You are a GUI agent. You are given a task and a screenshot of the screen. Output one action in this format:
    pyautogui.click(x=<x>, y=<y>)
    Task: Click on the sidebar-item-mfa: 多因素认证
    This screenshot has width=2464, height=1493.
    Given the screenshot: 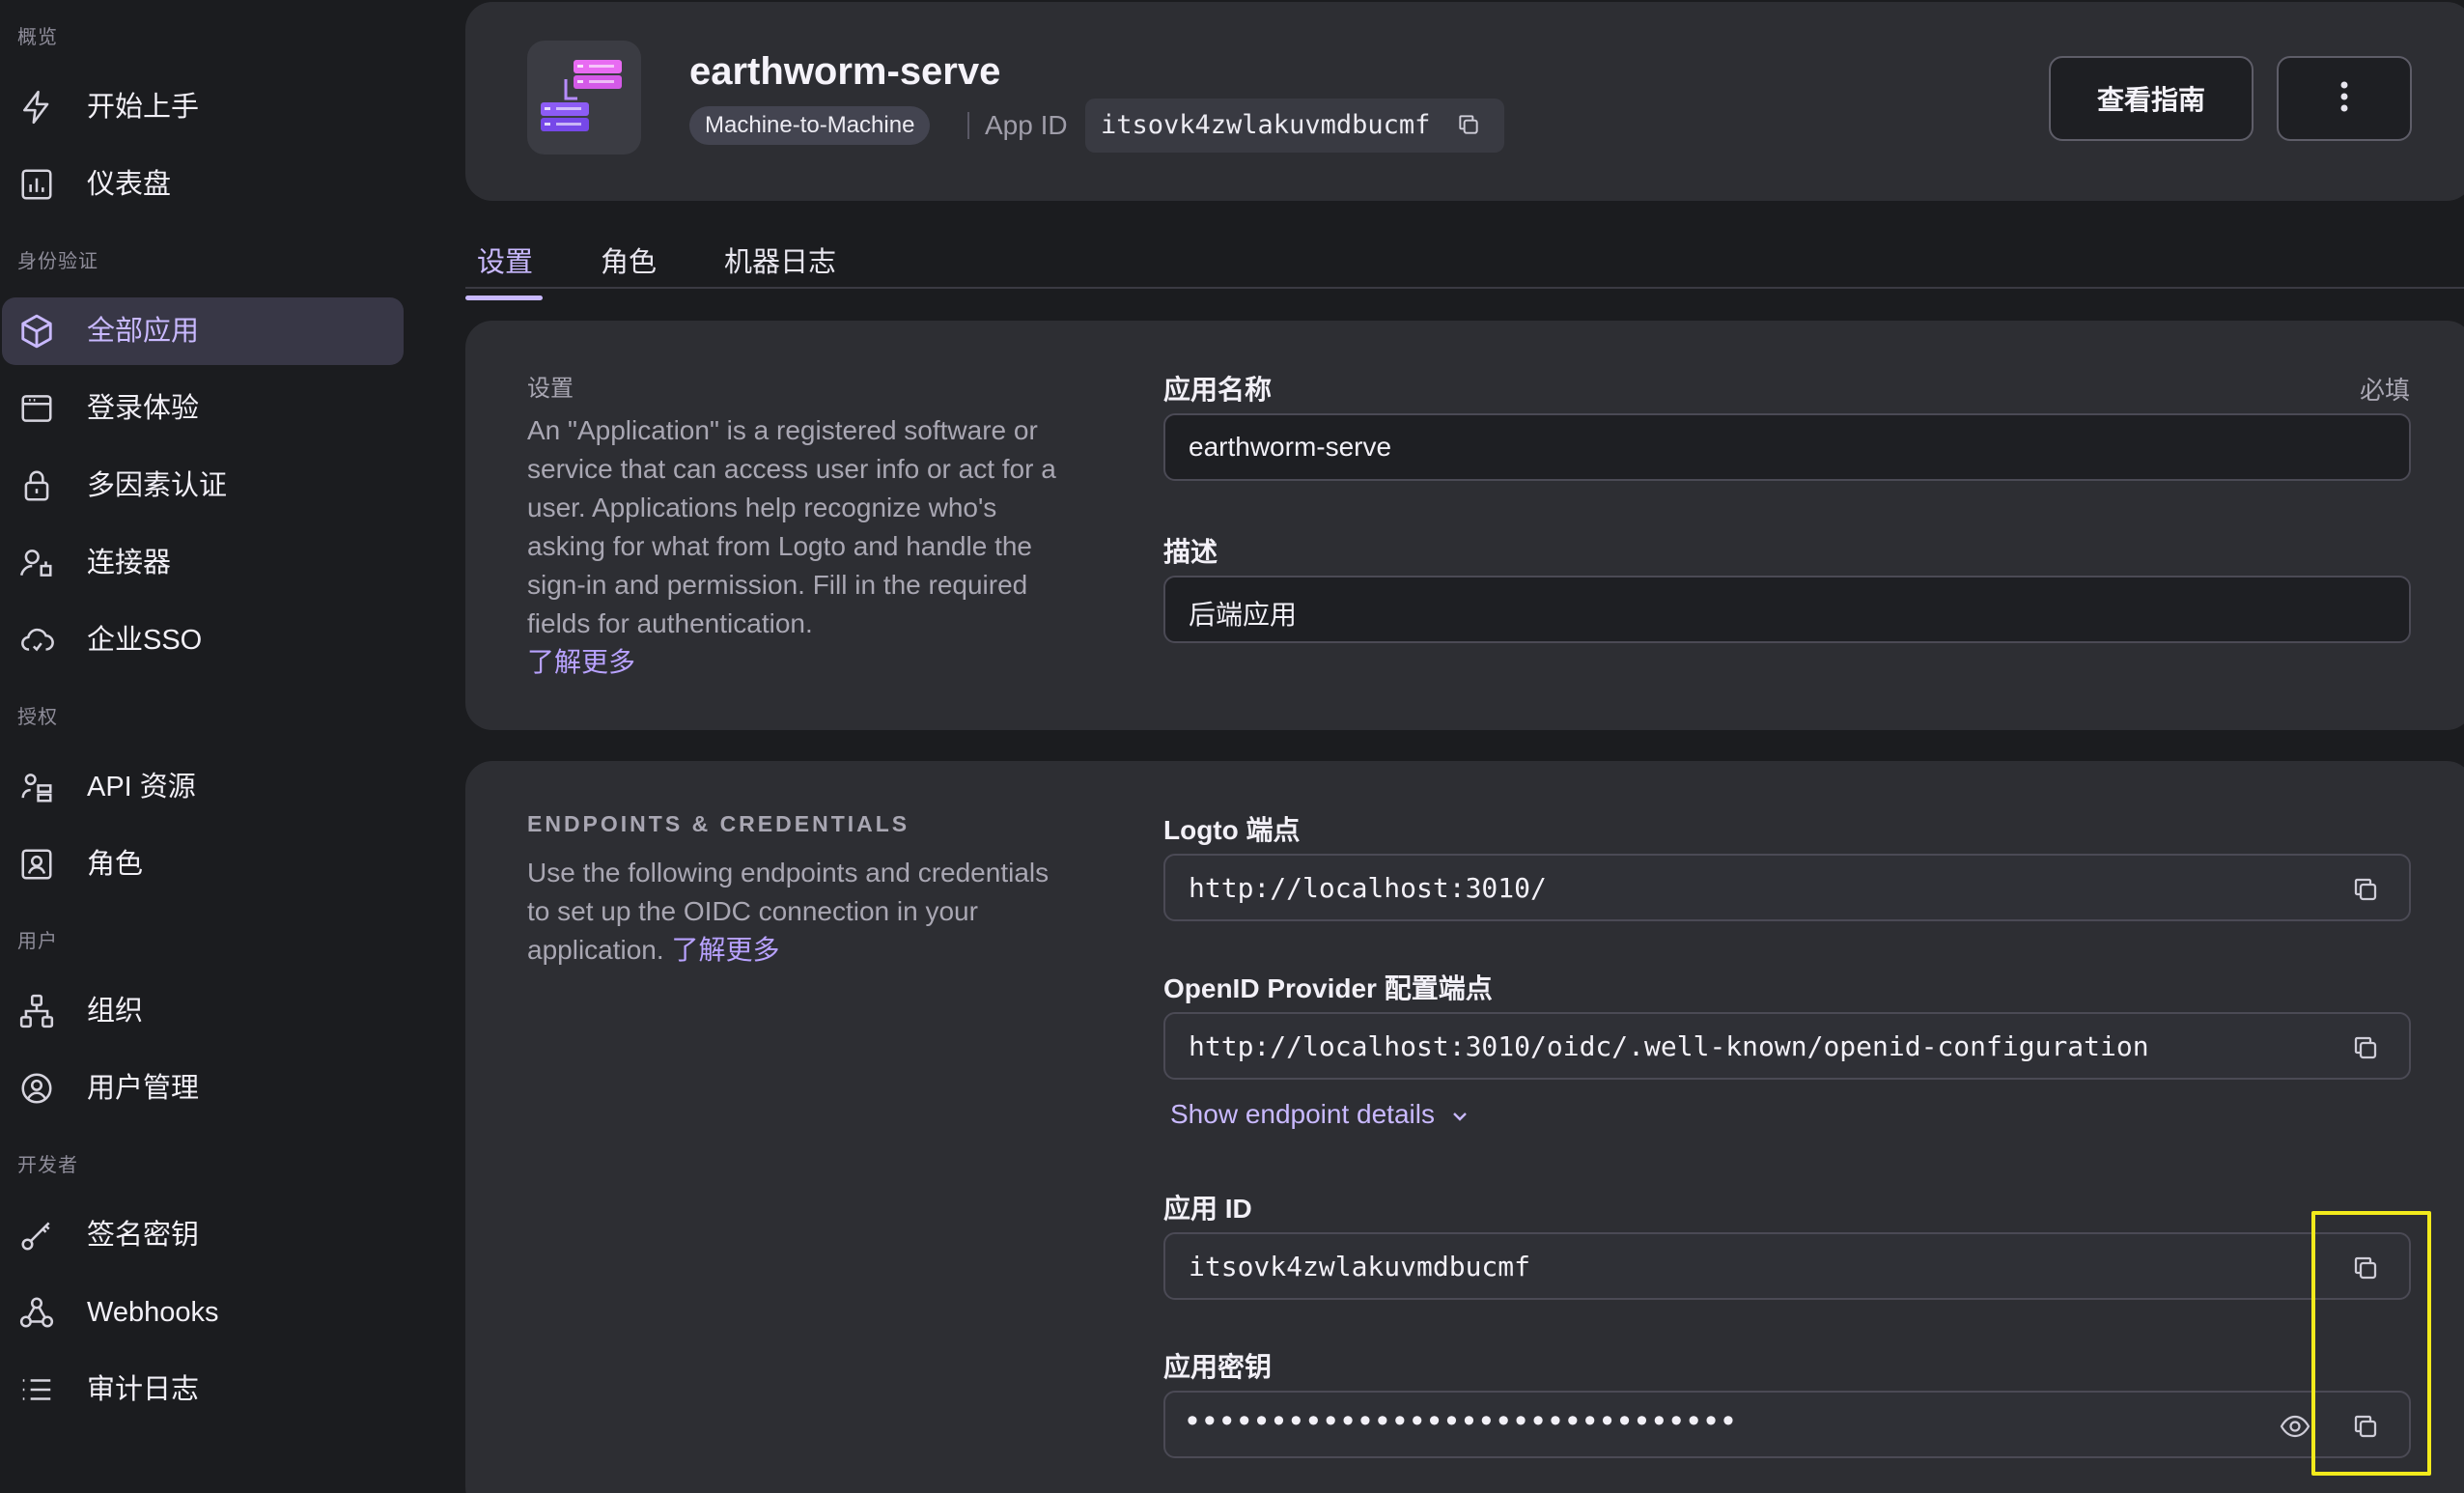 What is the action you would take?
    pyautogui.click(x=203, y=486)
    